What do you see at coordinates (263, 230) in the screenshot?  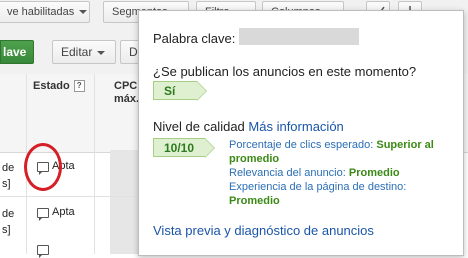 I see `ad-preview-diagnosis-link: Vista previa y diagnóstico de anuncios` at bounding box center [263, 230].